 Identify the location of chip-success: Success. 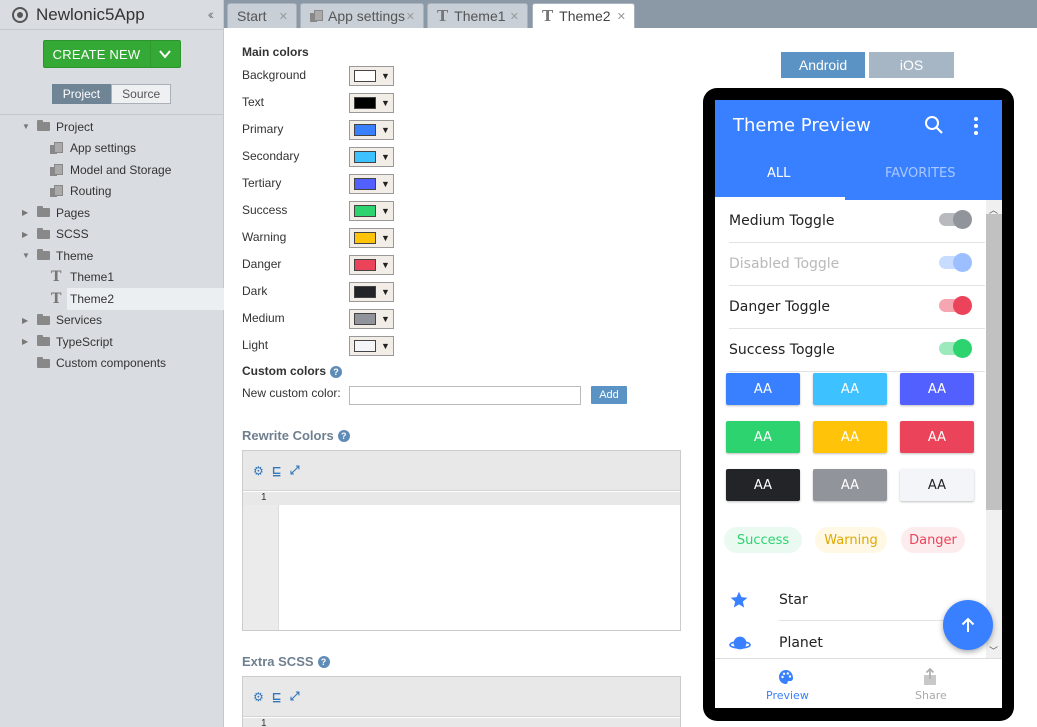
(763, 540).